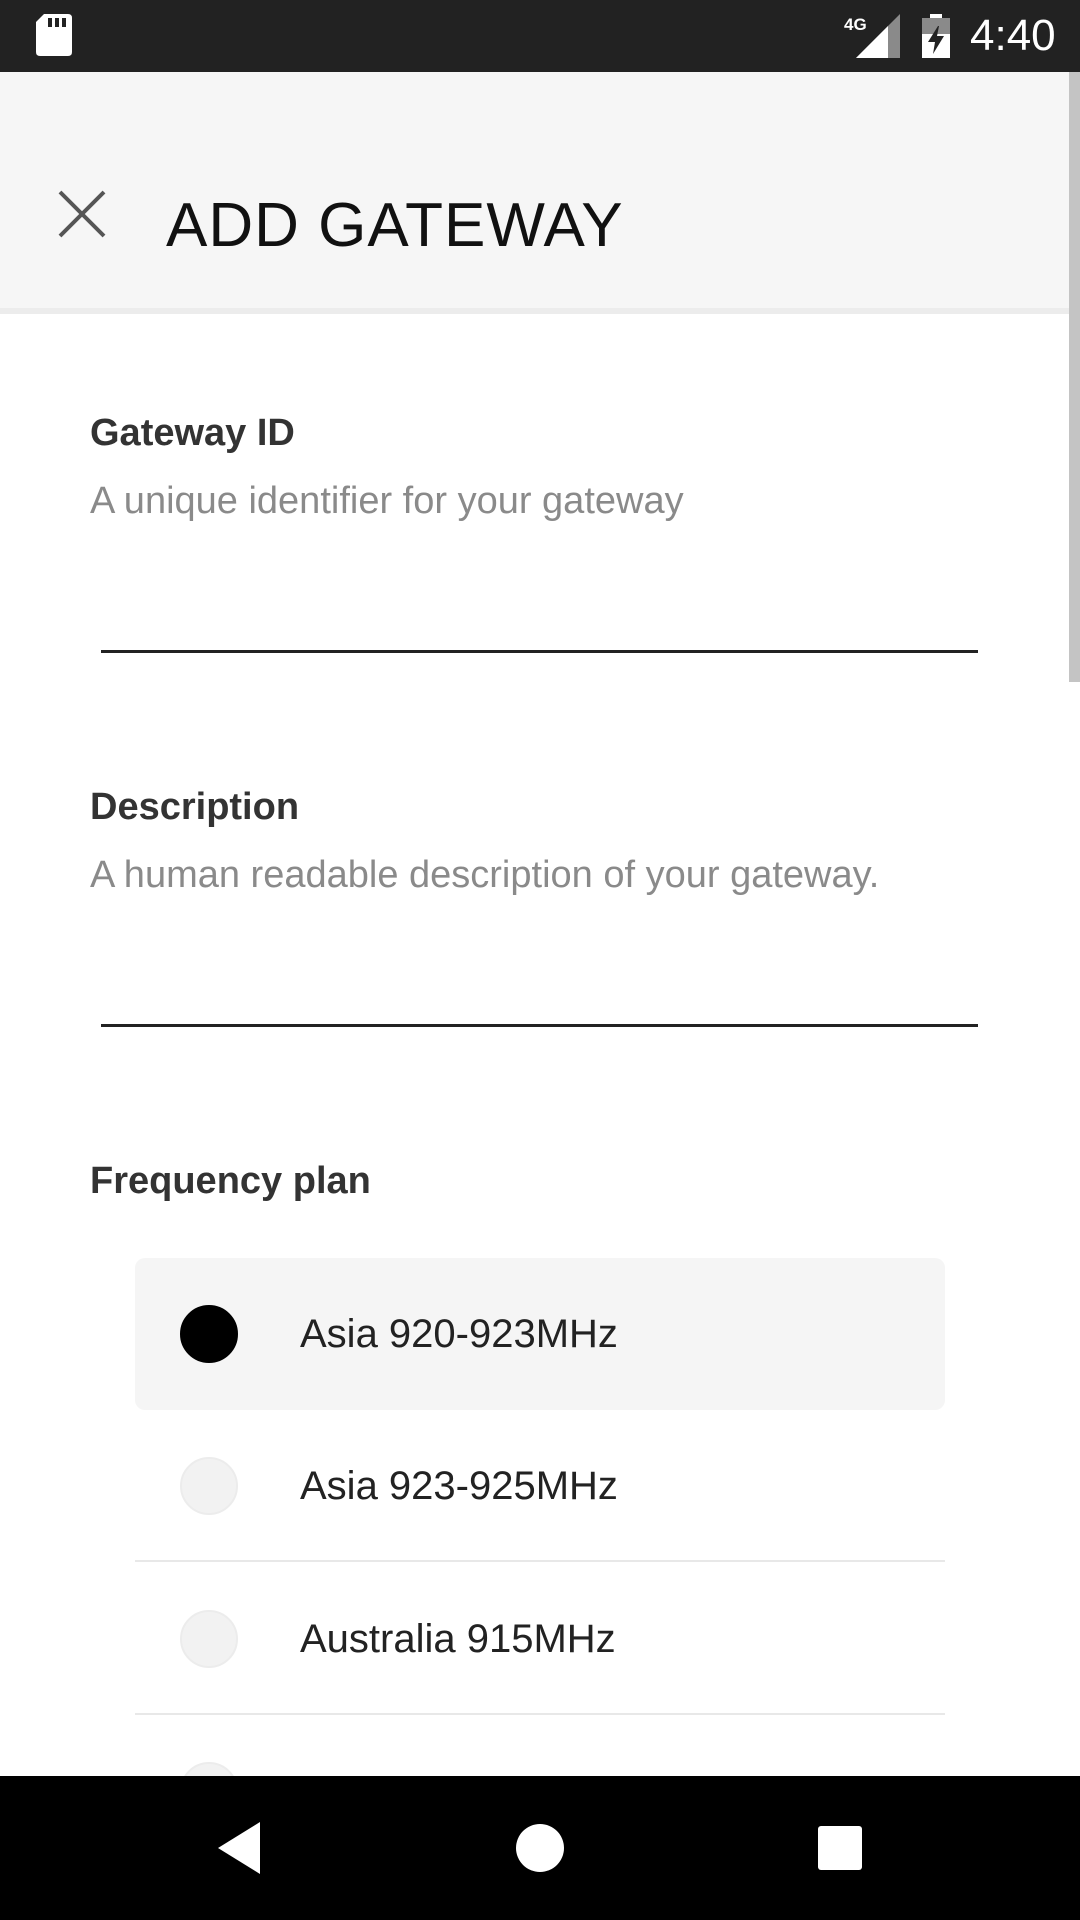 This screenshot has width=1080, height=1920. Describe the element at coordinates (458, 1639) in the screenshot. I see `frequency-option-label: Australia 915MHz` at that location.